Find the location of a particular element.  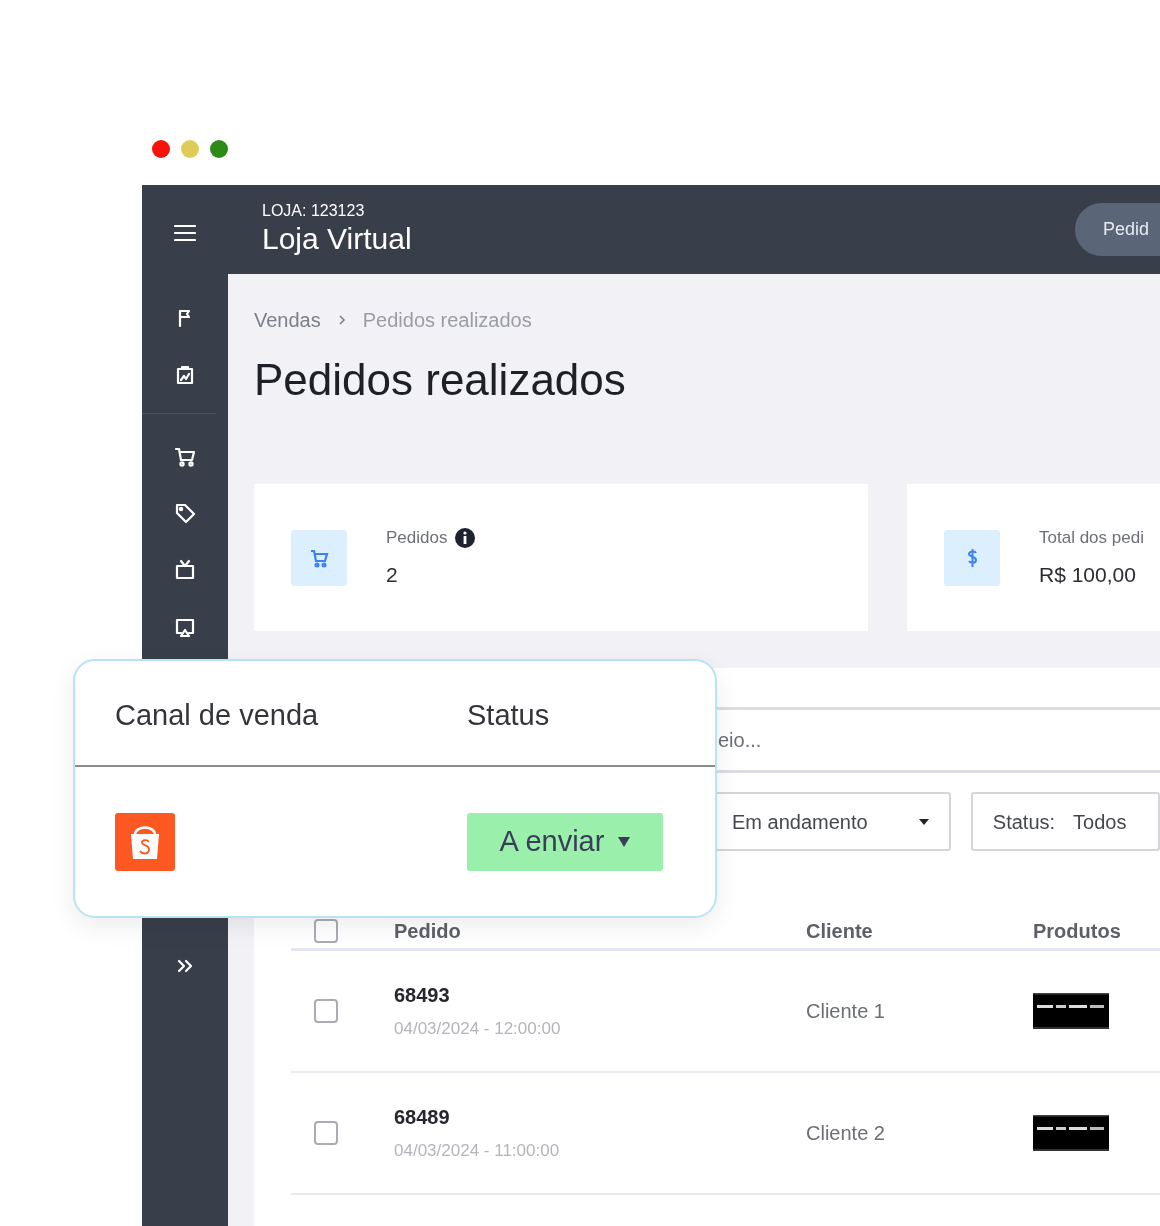

order-number: 68493 is located at coordinates (422, 996).